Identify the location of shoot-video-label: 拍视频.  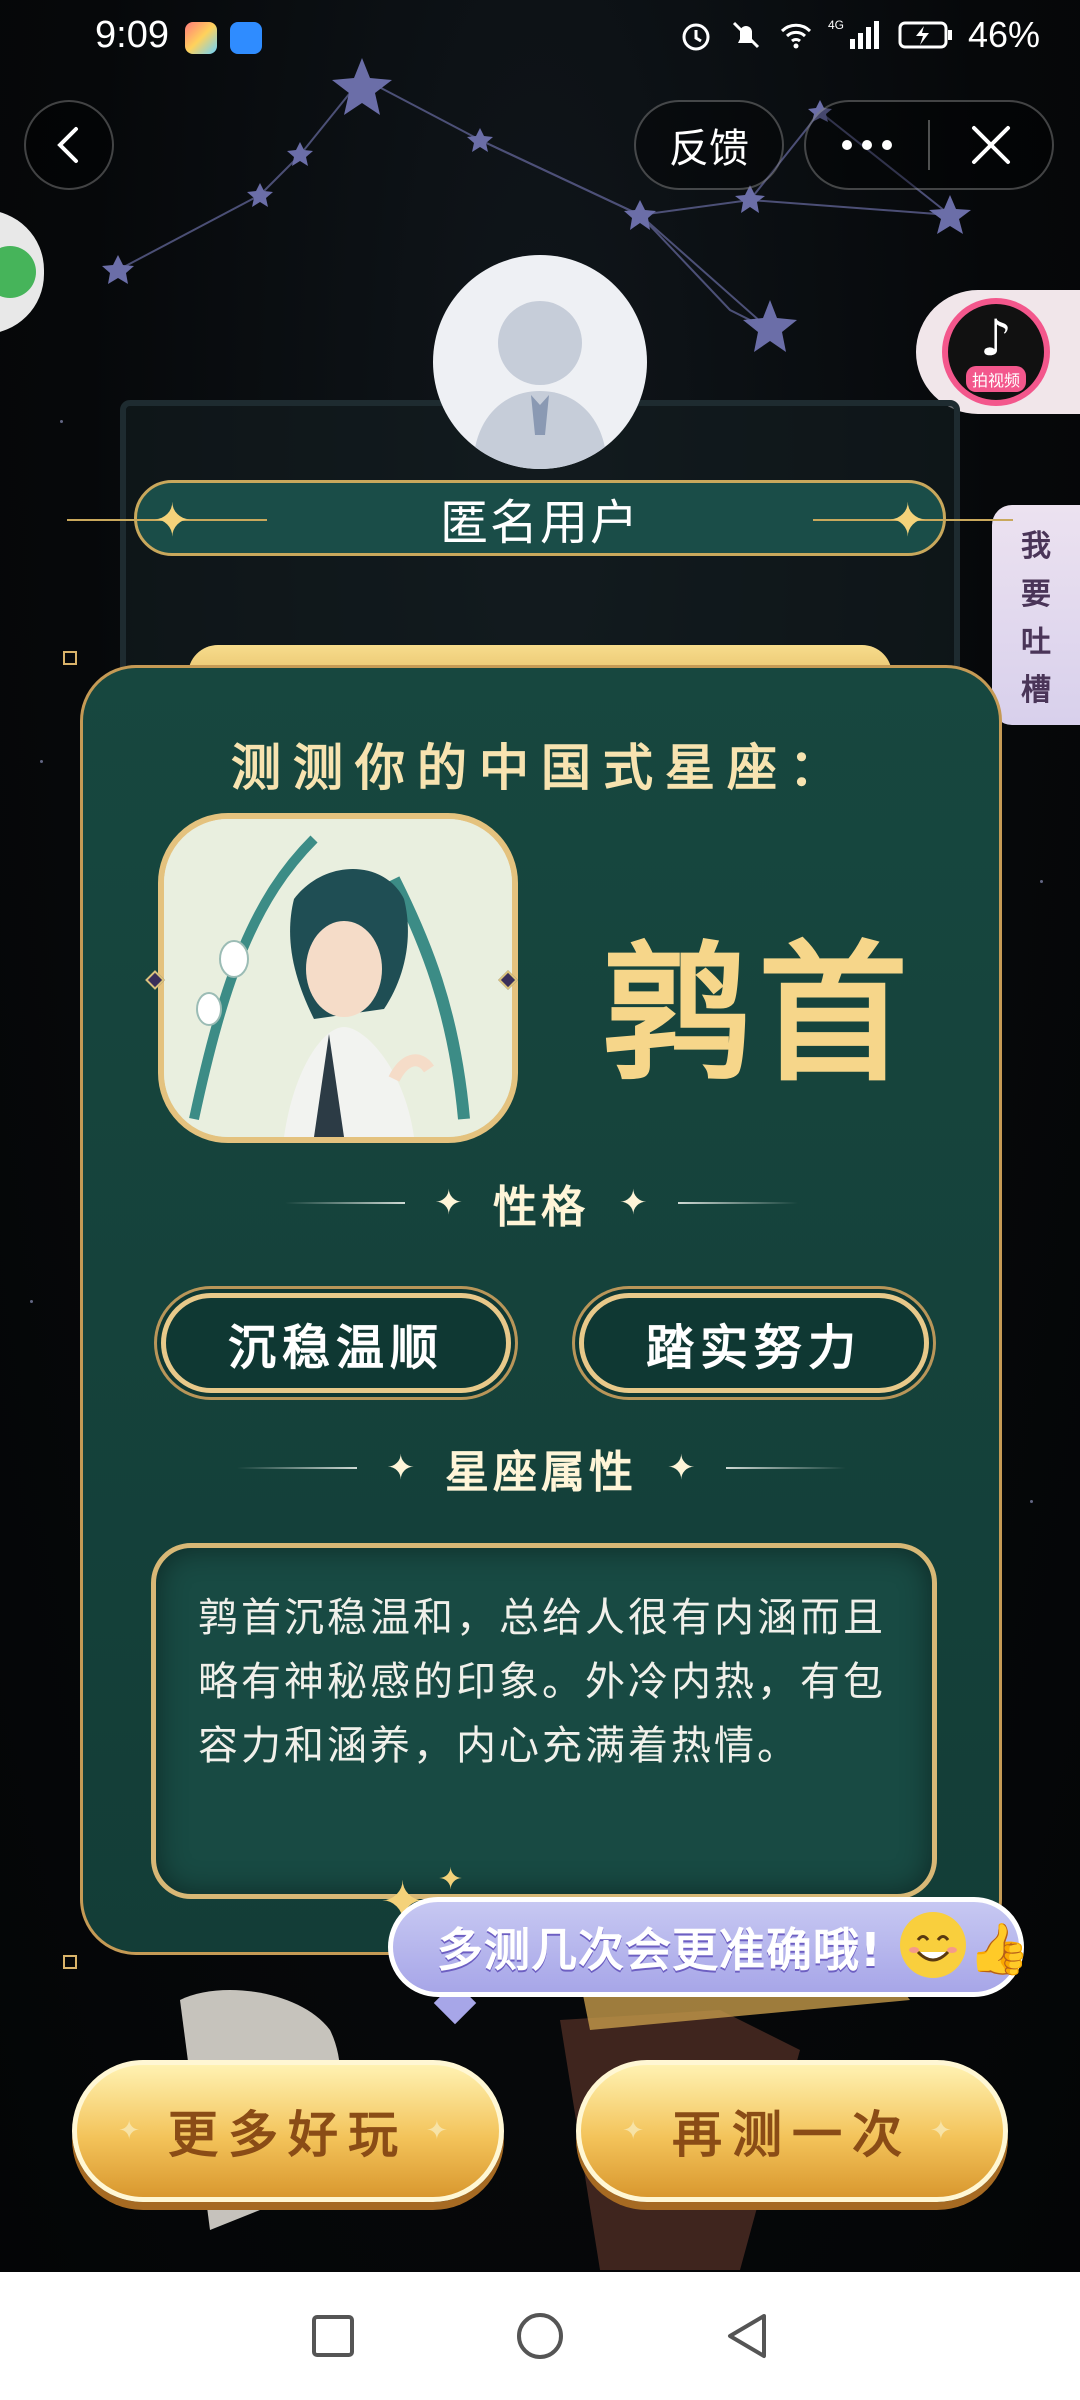
(995, 379).